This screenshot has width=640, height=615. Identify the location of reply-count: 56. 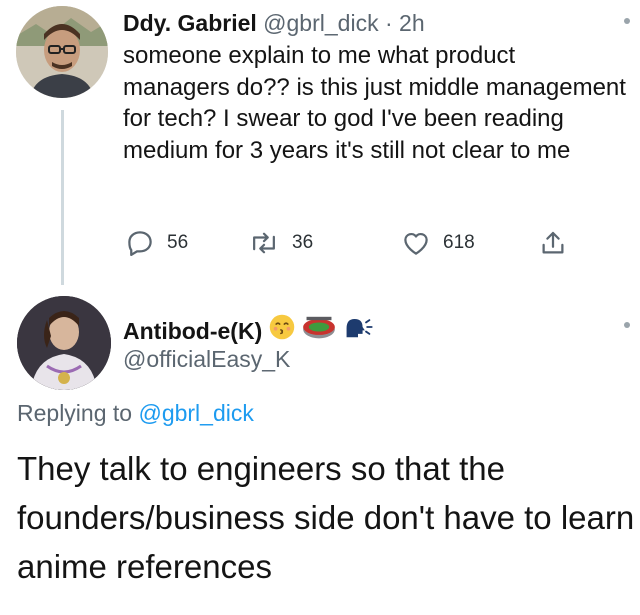
(178, 242).